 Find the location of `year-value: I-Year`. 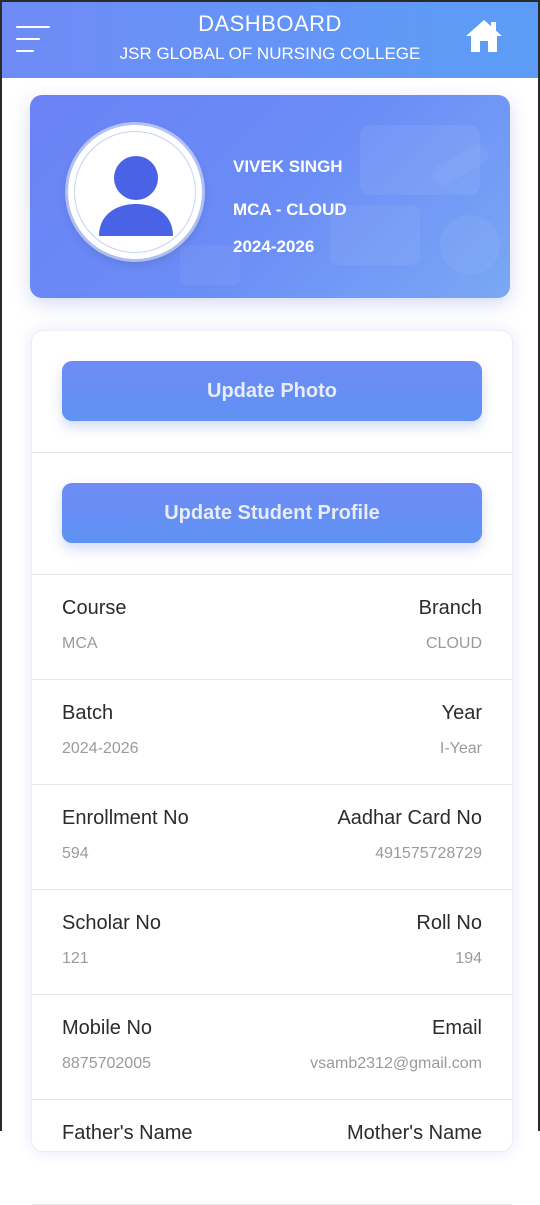

year-value: I-Year is located at coordinates (460, 748).